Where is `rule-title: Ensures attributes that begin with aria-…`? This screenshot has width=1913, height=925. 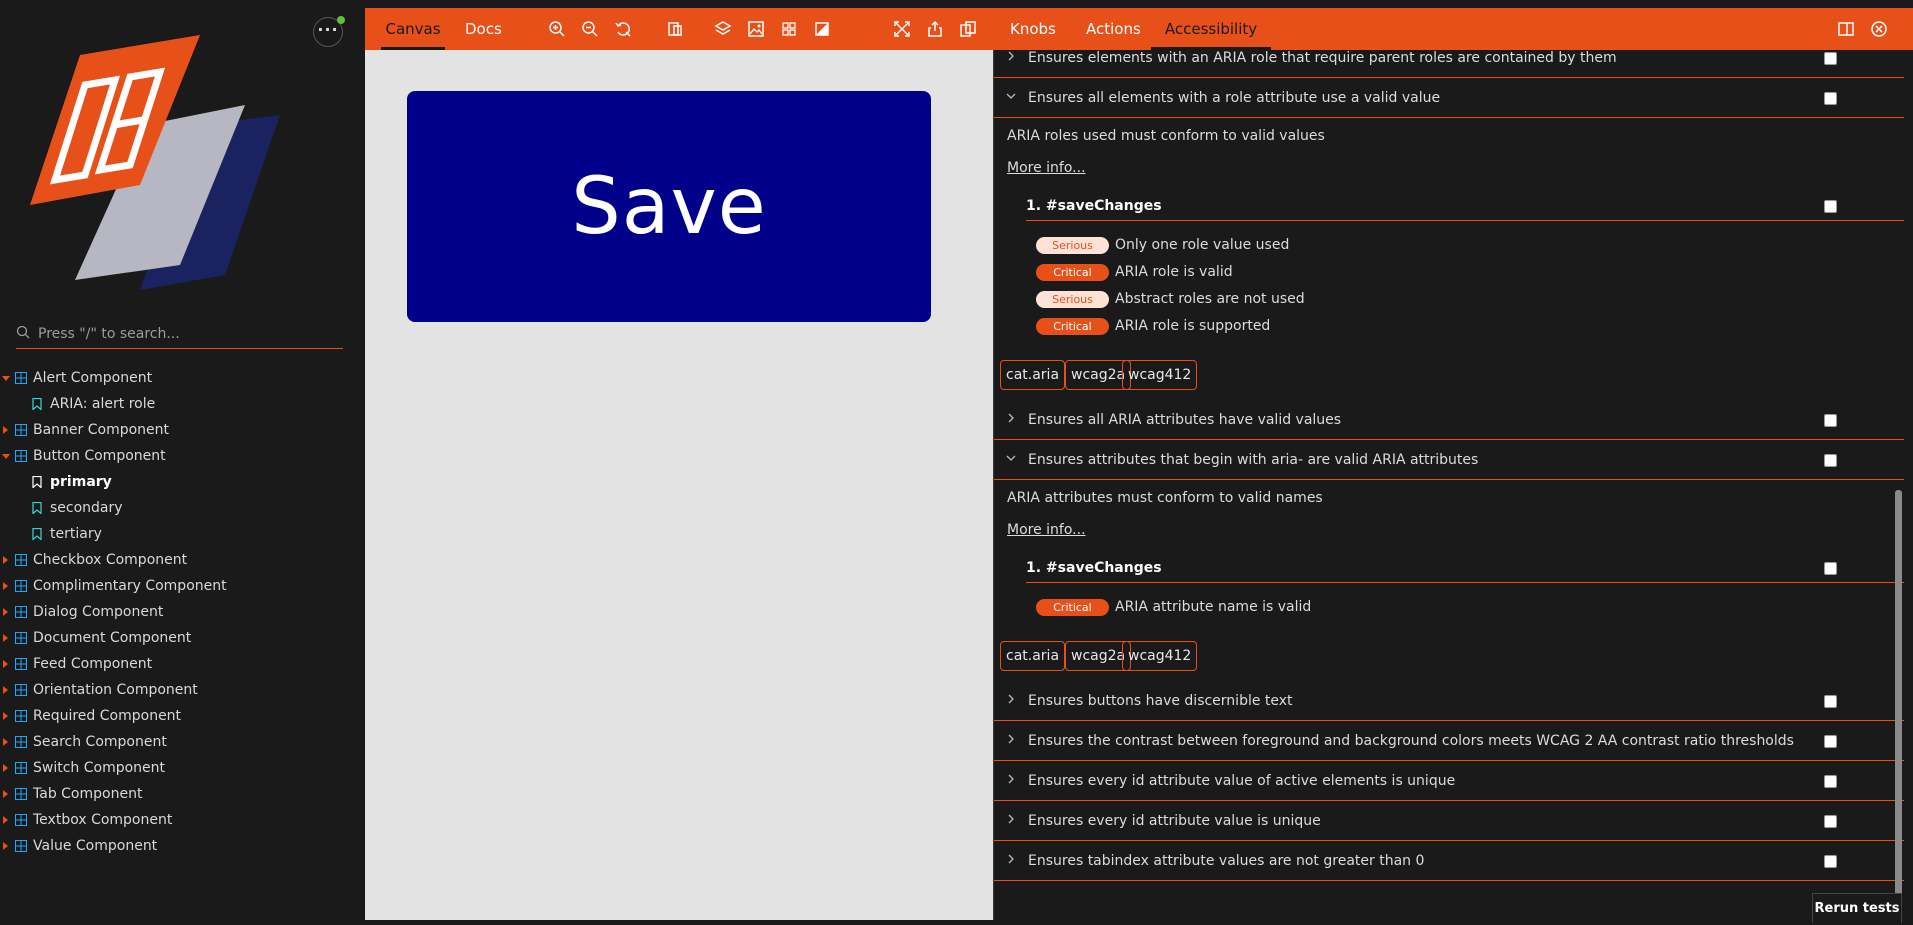
rule-title: Ensures attributes that begin with aria-… is located at coordinates (1253, 460).